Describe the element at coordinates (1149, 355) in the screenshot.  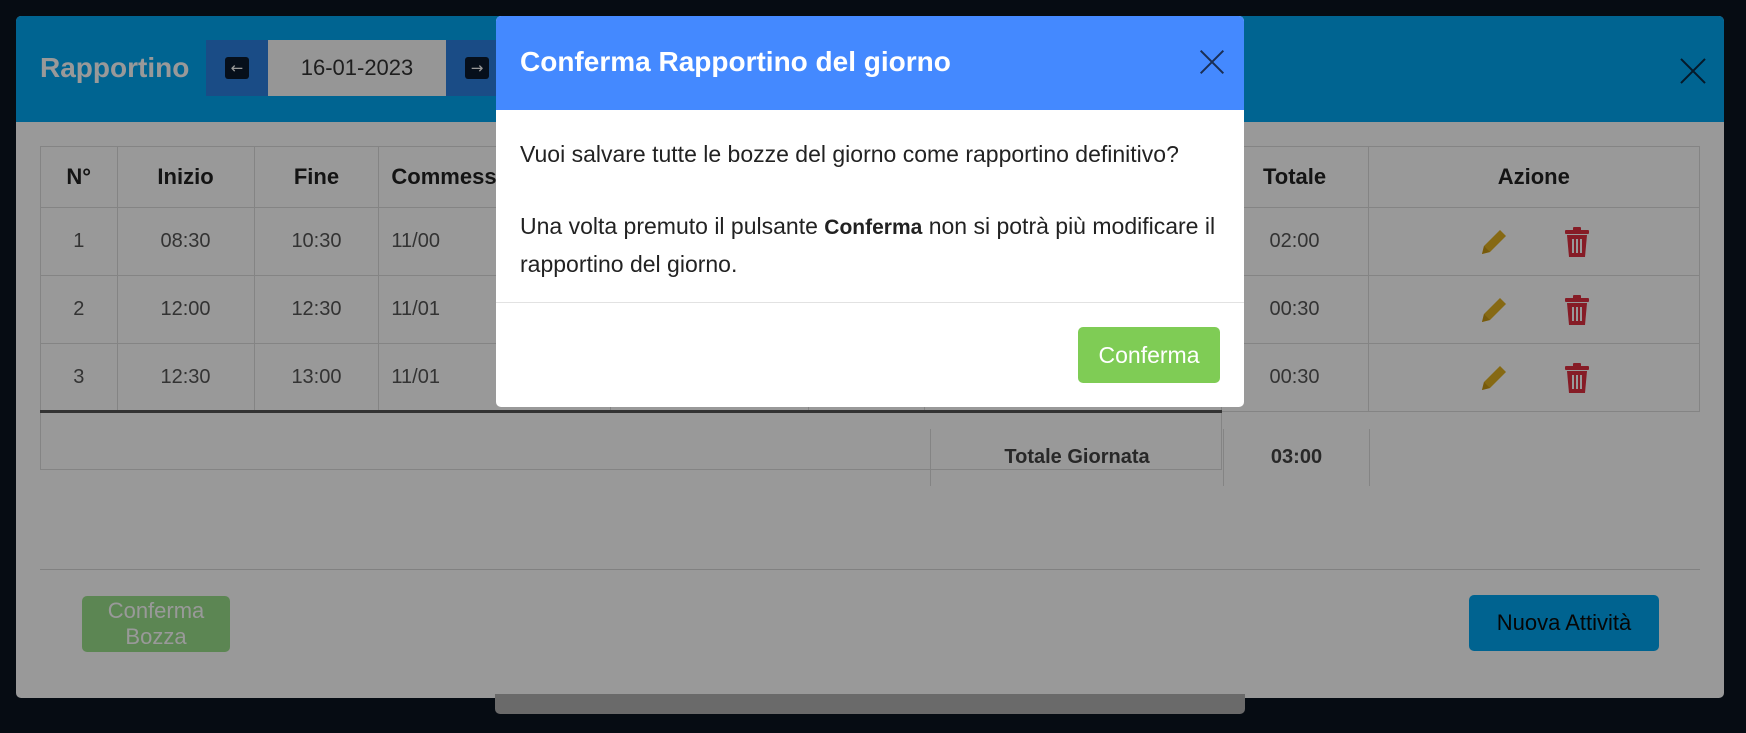
I see `conferma-button: Conferma` at that location.